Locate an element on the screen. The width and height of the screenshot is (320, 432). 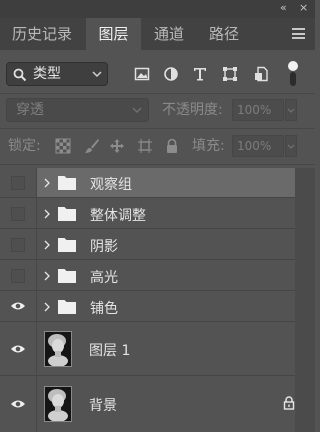
layer-name: 高光 is located at coordinates (104, 278).